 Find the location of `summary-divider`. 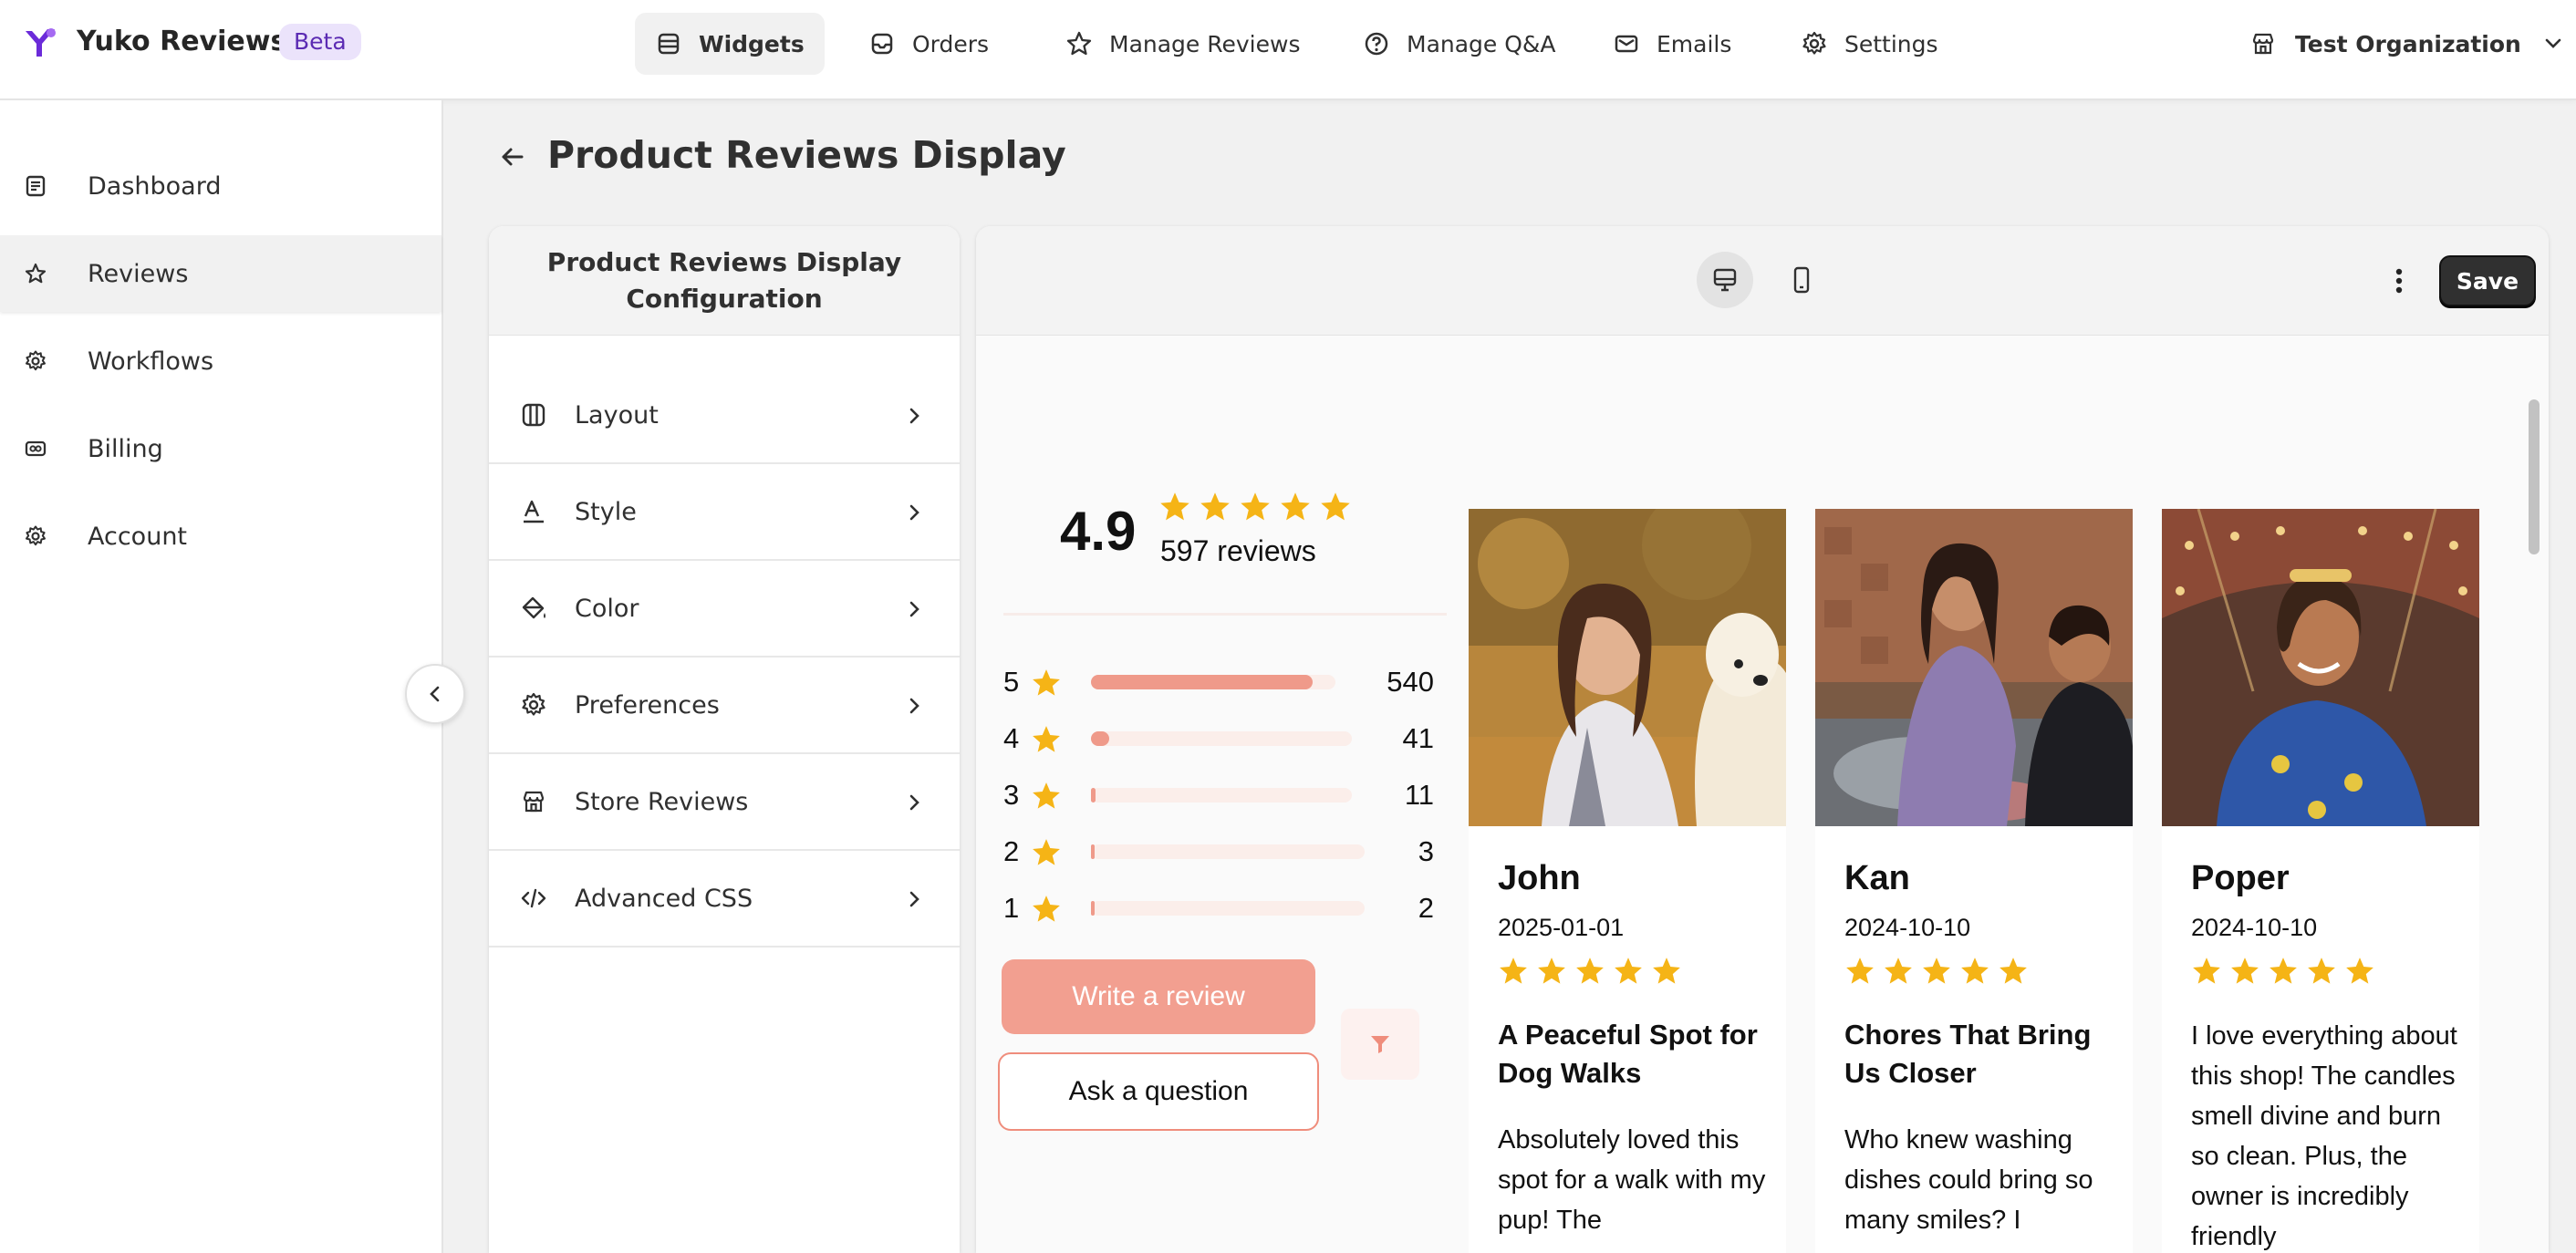

summary-divider is located at coordinates (1225, 614).